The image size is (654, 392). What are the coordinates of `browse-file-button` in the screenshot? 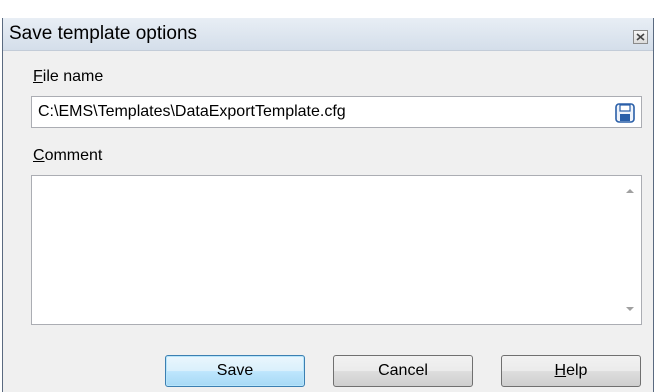 It's located at (625, 113).